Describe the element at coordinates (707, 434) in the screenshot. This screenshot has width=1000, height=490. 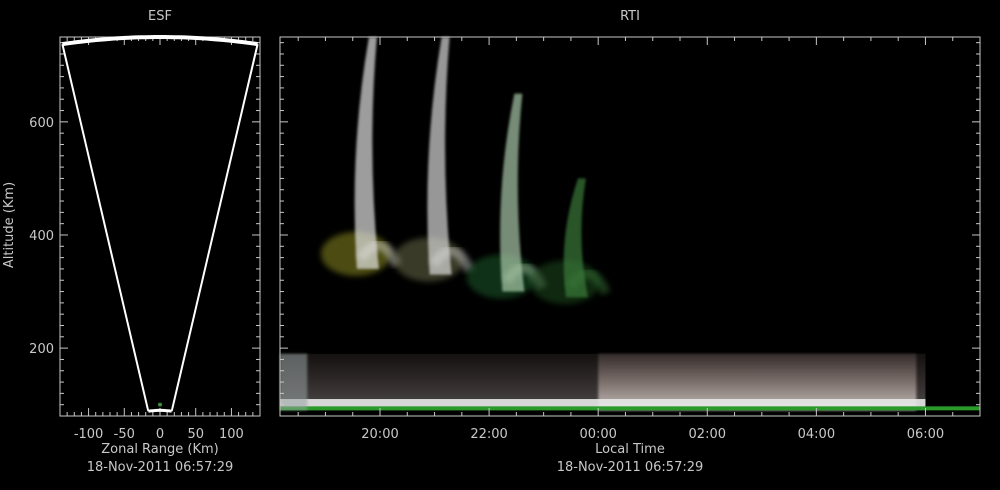
I see `rti-x-tick-label: 02:00` at that location.